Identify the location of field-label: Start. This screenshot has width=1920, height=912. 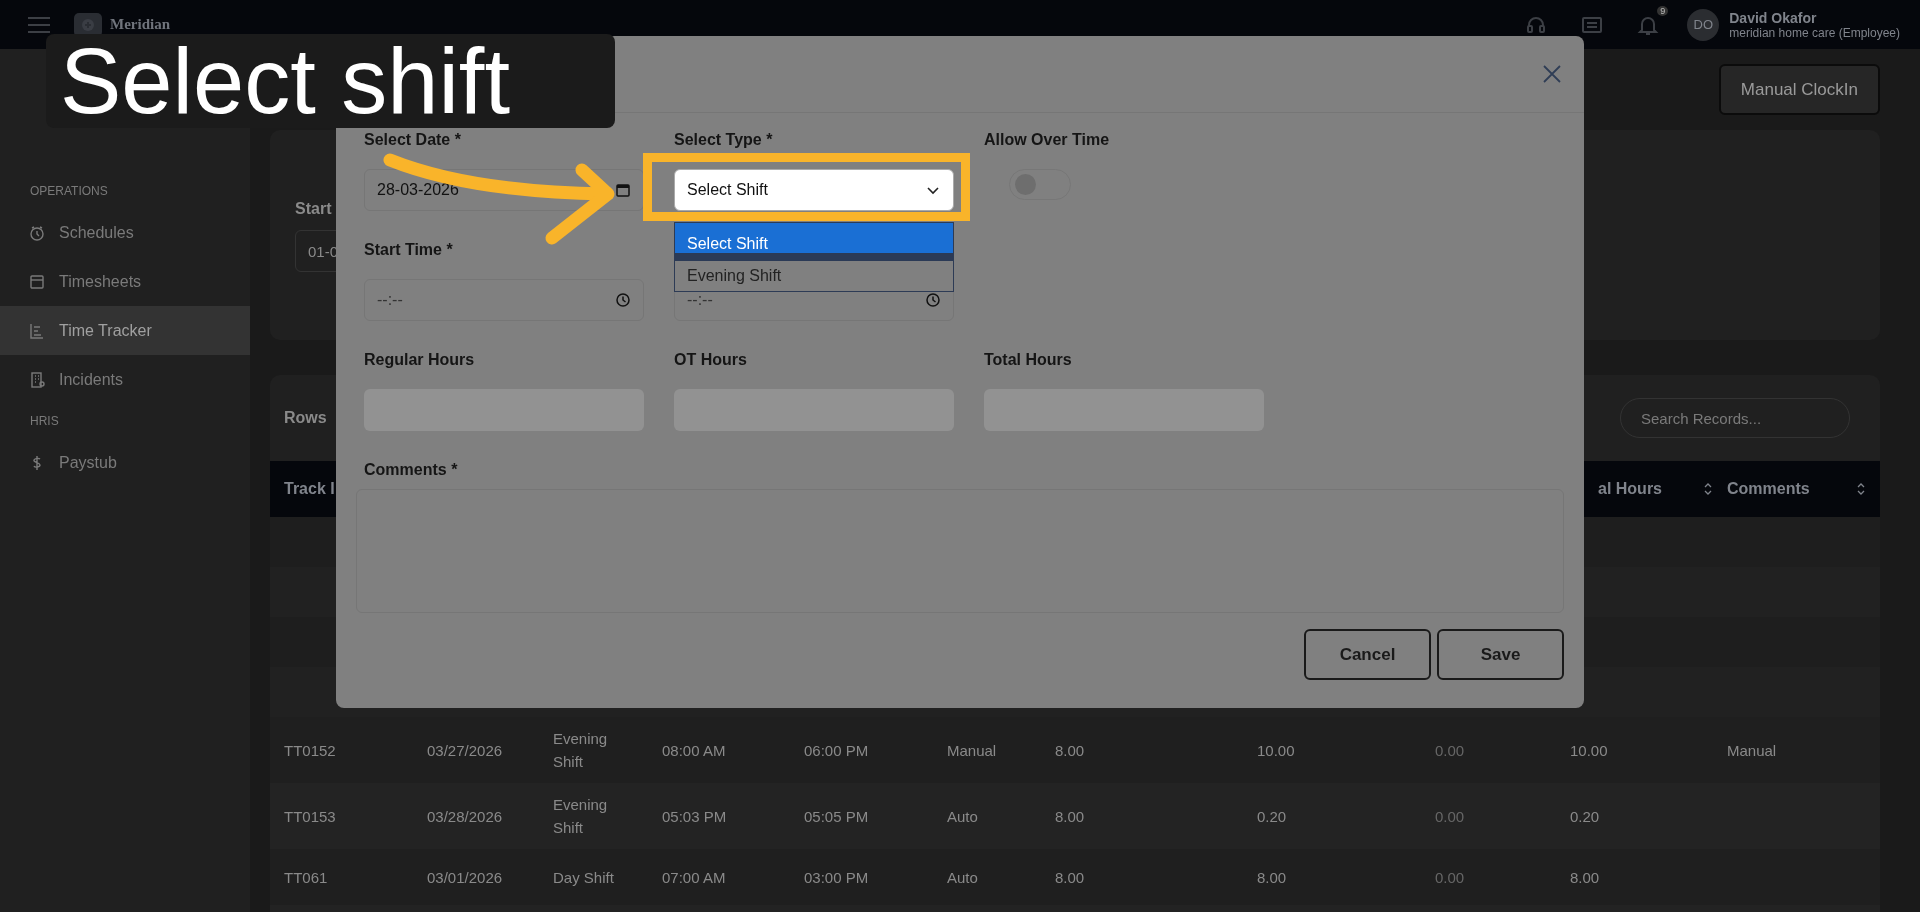
(313, 209).